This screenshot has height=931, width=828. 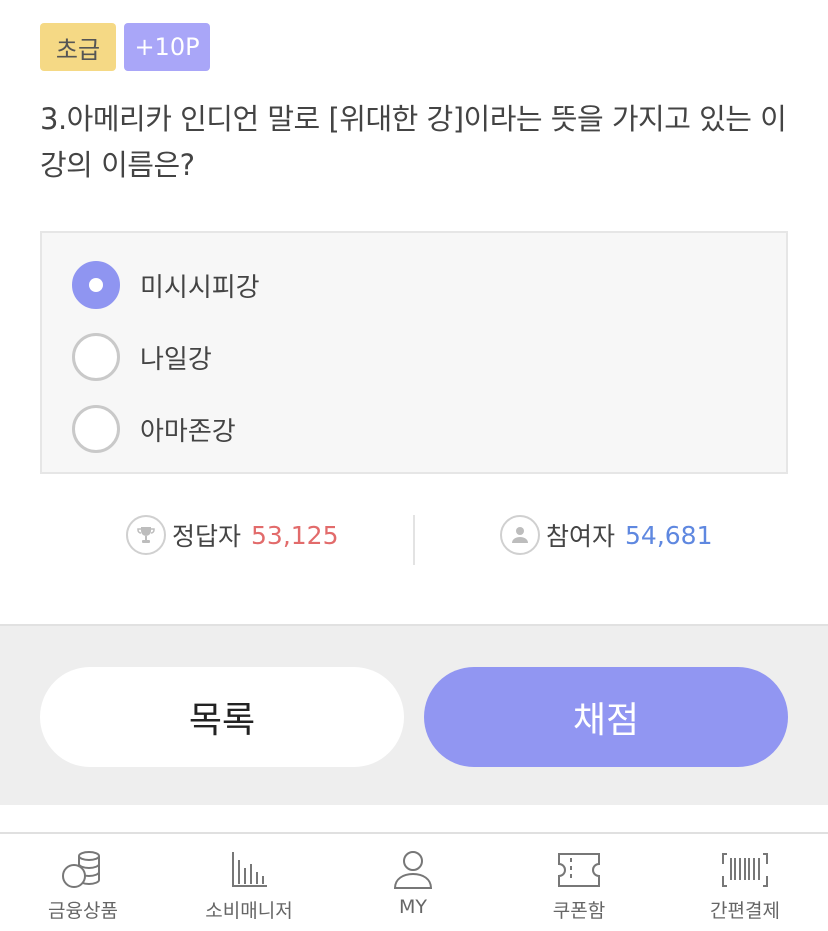 I want to click on person-icon, so click(x=520, y=535).